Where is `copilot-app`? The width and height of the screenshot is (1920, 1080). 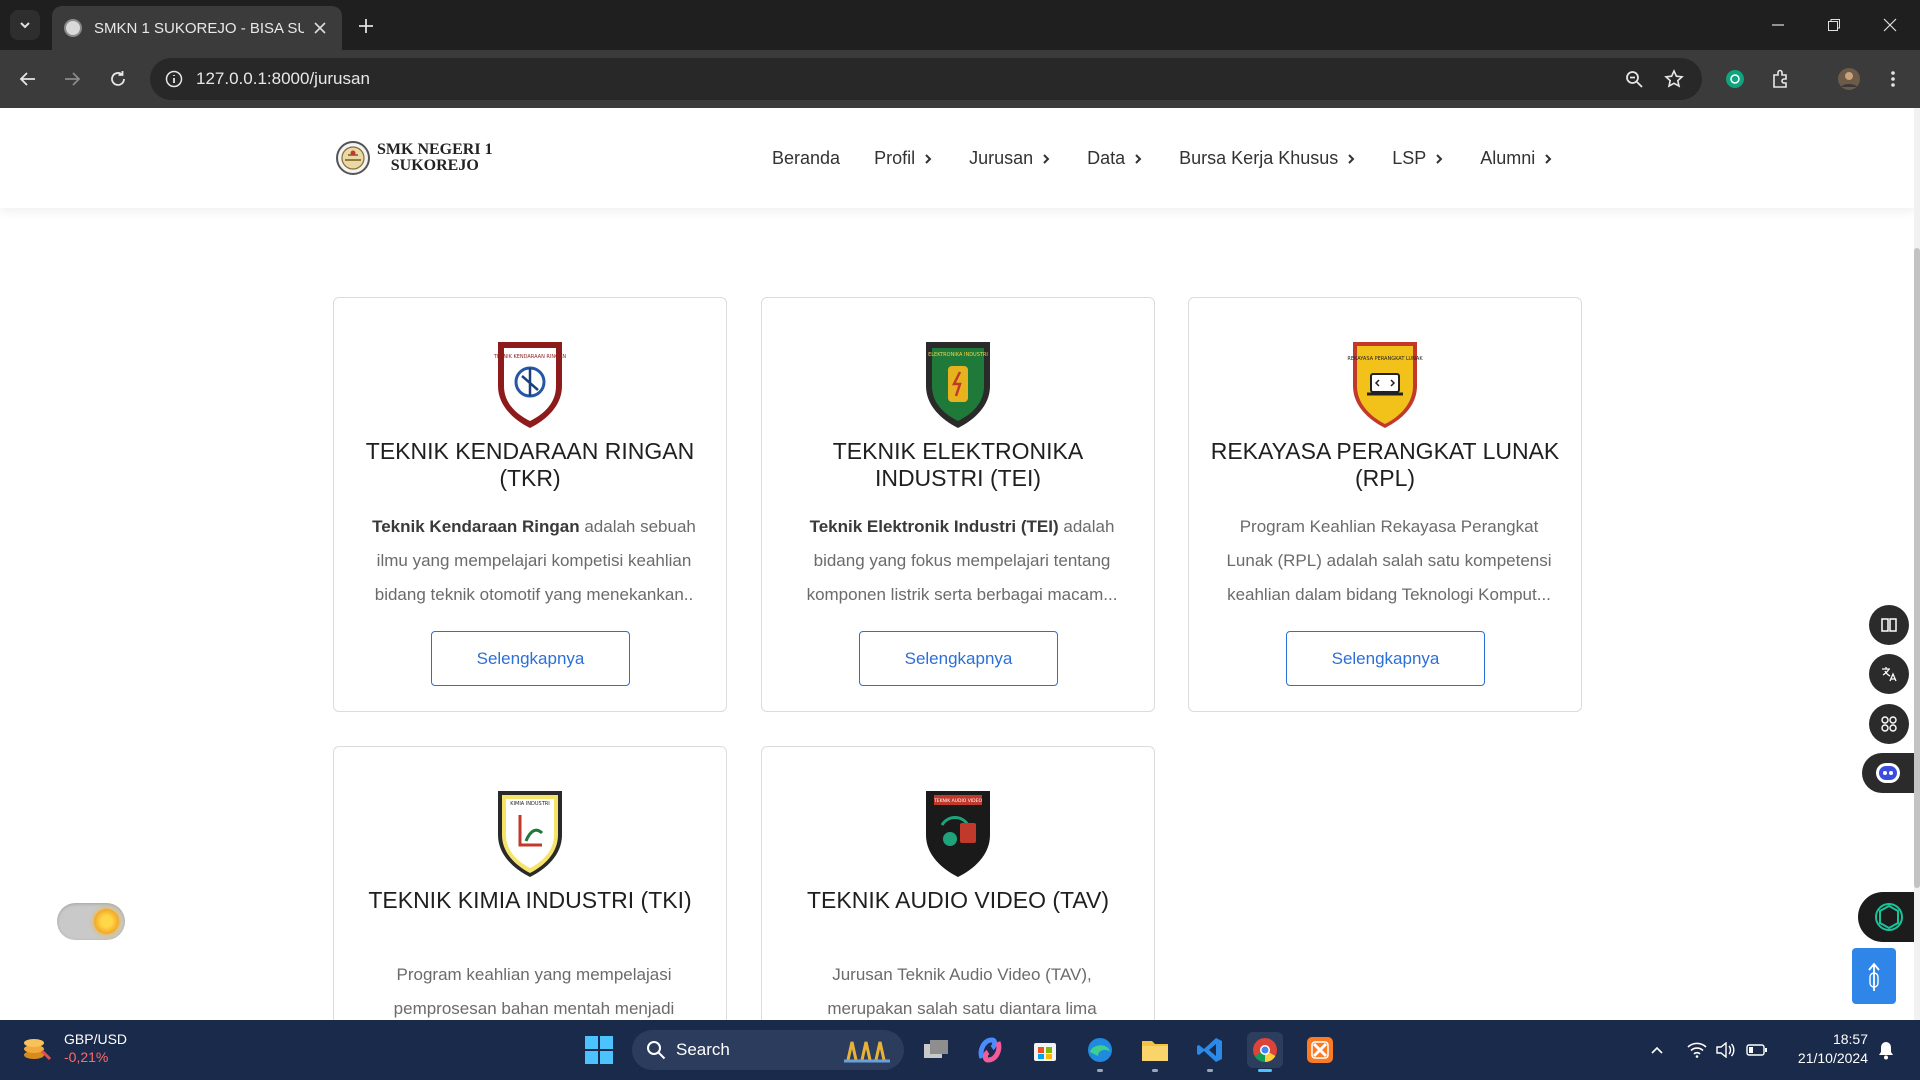
copilot-app is located at coordinates (990, 1050).